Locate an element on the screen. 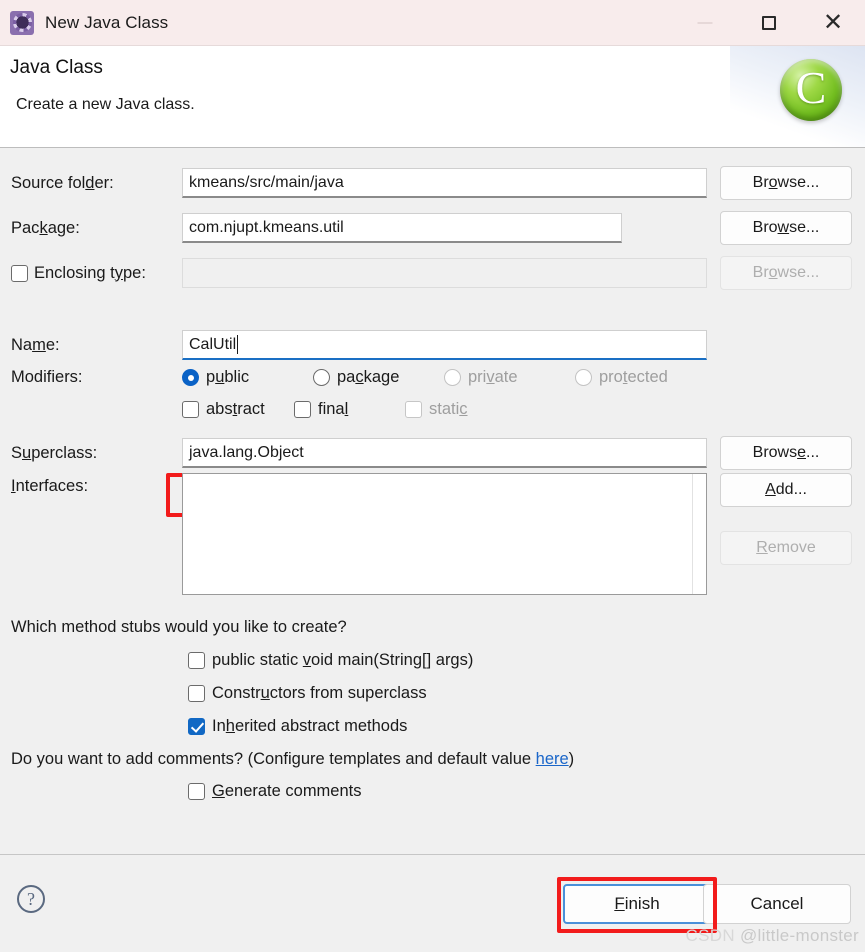 The image size is (865, 952). enclosing-type-label: Enclosing type: is located at coordinates (91, 273).